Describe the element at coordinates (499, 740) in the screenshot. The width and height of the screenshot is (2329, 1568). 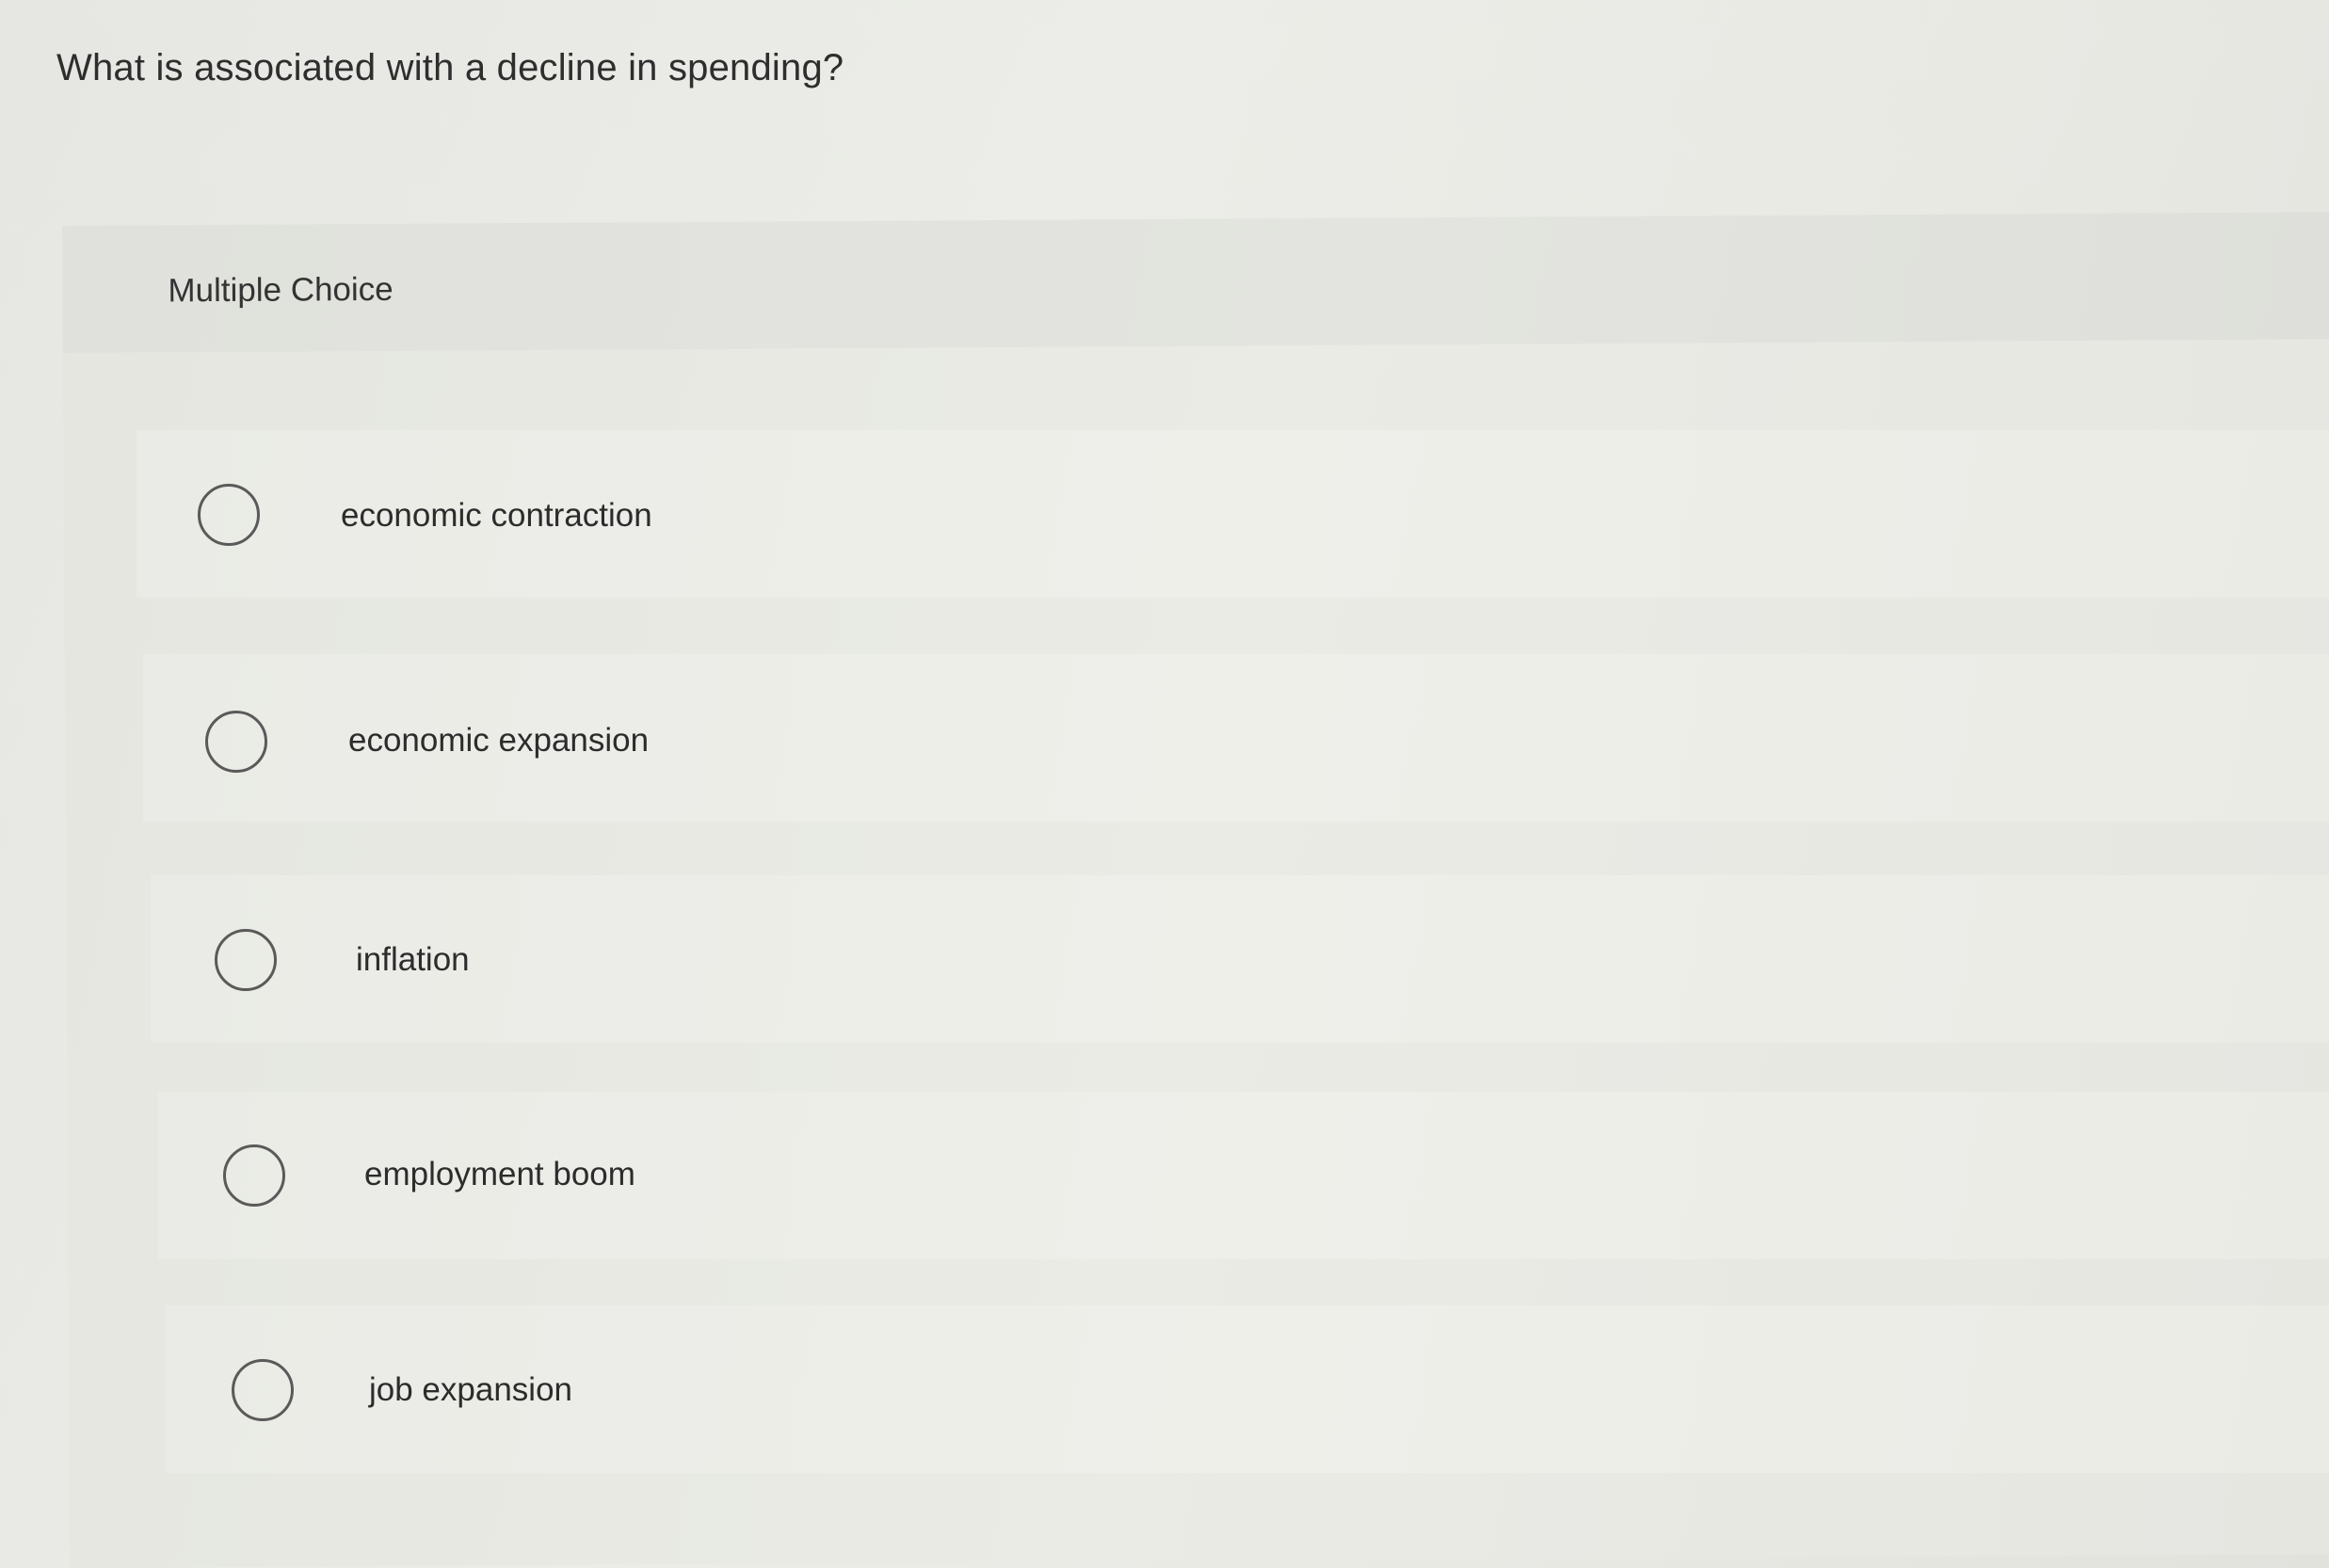
I see `answer-option-label: economic expansion` at that location.